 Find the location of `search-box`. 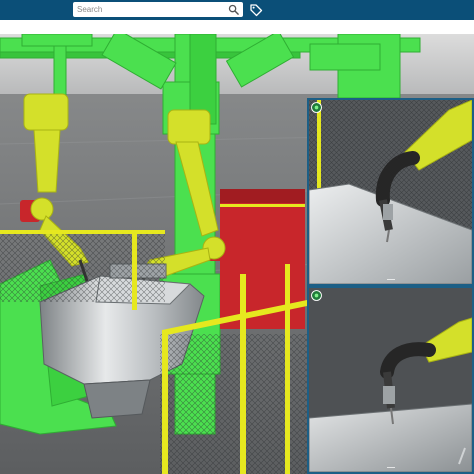

search-box is located at coordinates (158, 9).